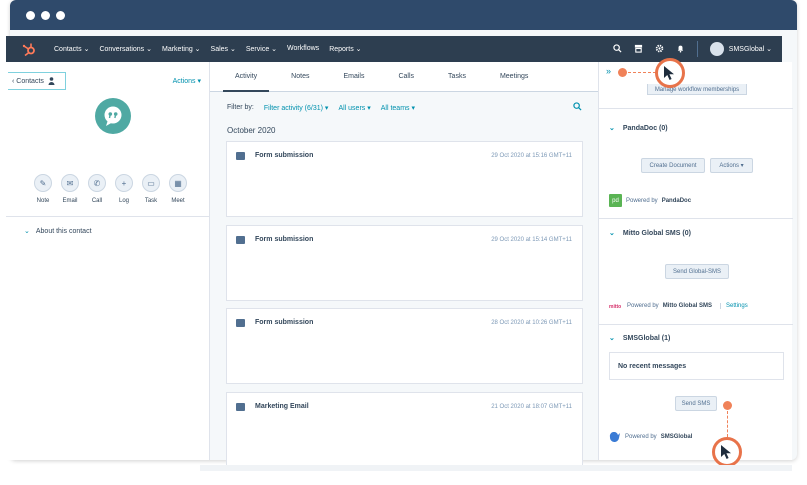 This screenshot has height=485, width=807. What do you see at coordinates (614, 437) in the screenshot?
I see `smsglobal-logo-icon` at bounding box center [614, 437].